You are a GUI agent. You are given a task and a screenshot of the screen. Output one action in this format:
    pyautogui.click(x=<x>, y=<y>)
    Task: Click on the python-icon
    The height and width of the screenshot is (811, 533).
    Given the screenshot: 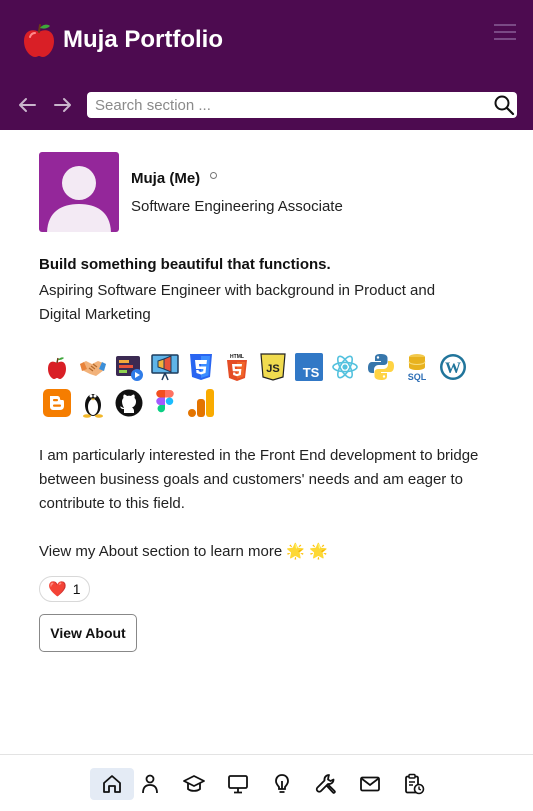 What is the action you would take?
    pyautogui.click(x=381, y=367)
    